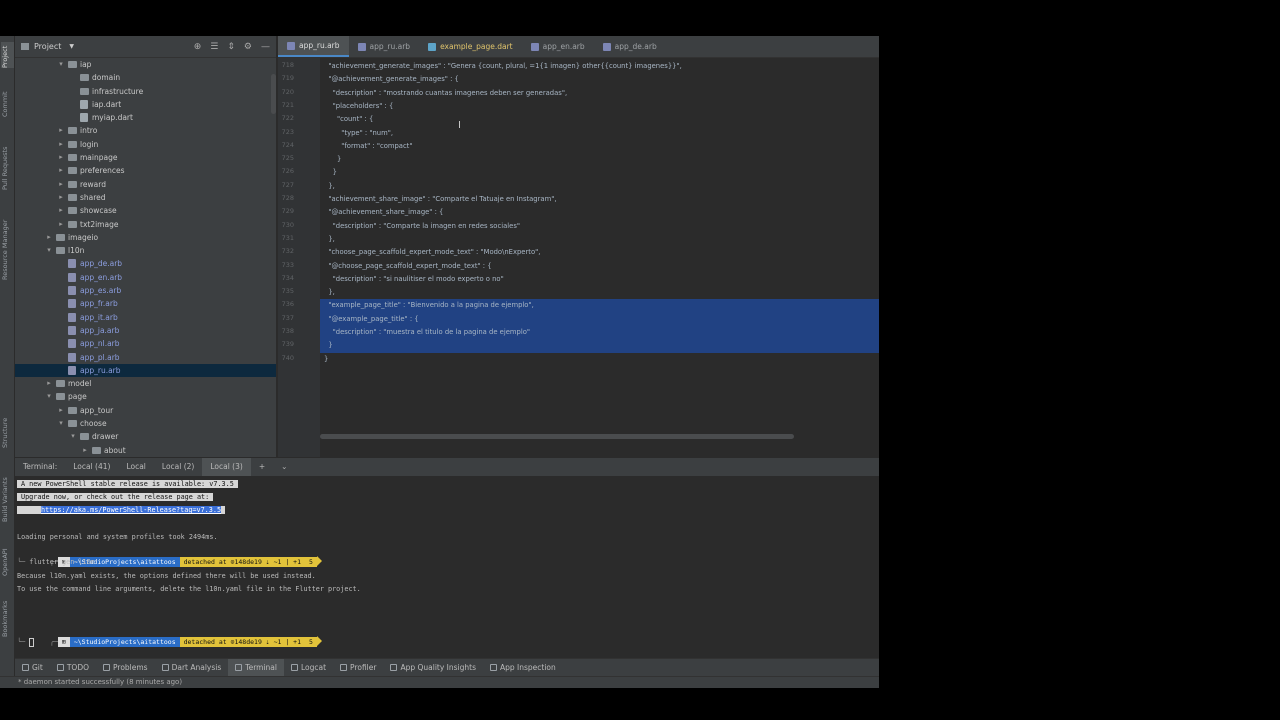 This screenshot has width=1280, height=720. Describe the element at coordinates (214, 47) in the screenshot. I see `collapse-all-icon: ☰` at that location.